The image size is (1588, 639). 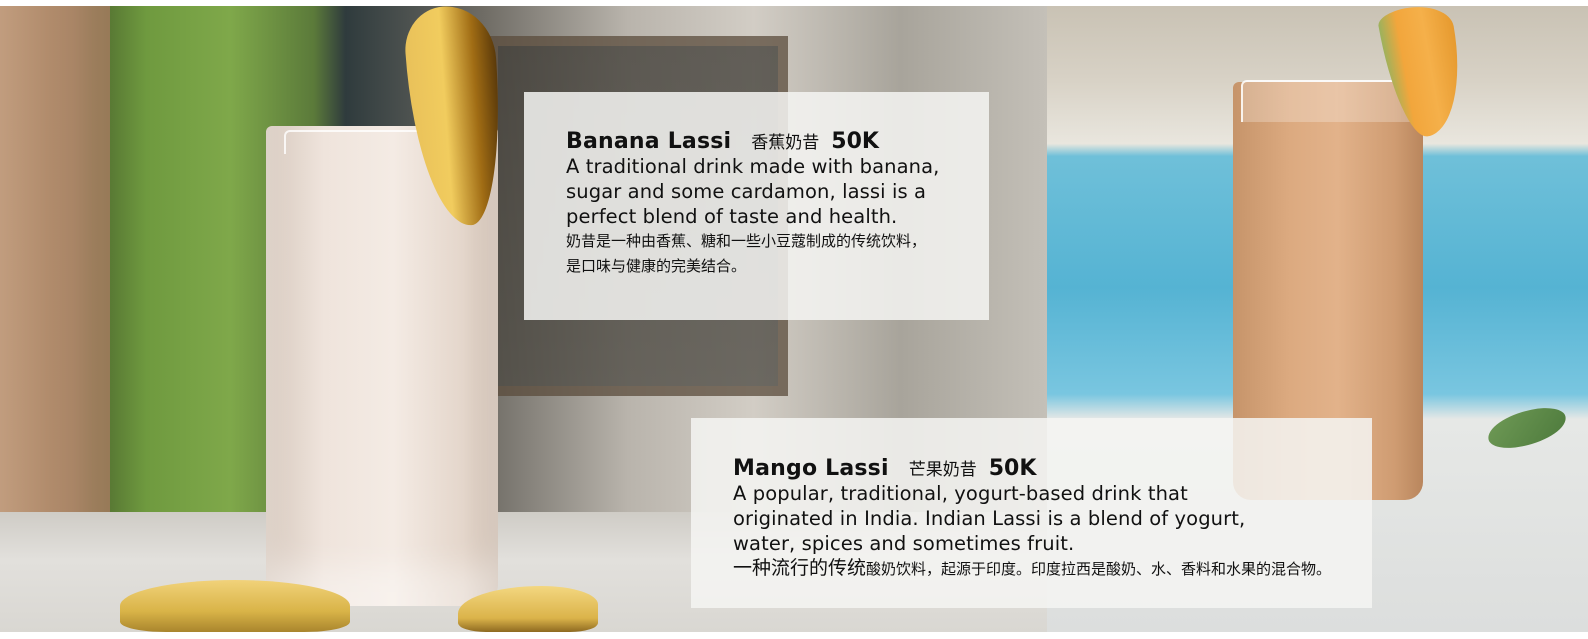 I want to click on item-description-chinese-lead: 一种流行的传统, so click(x=800, y=568).